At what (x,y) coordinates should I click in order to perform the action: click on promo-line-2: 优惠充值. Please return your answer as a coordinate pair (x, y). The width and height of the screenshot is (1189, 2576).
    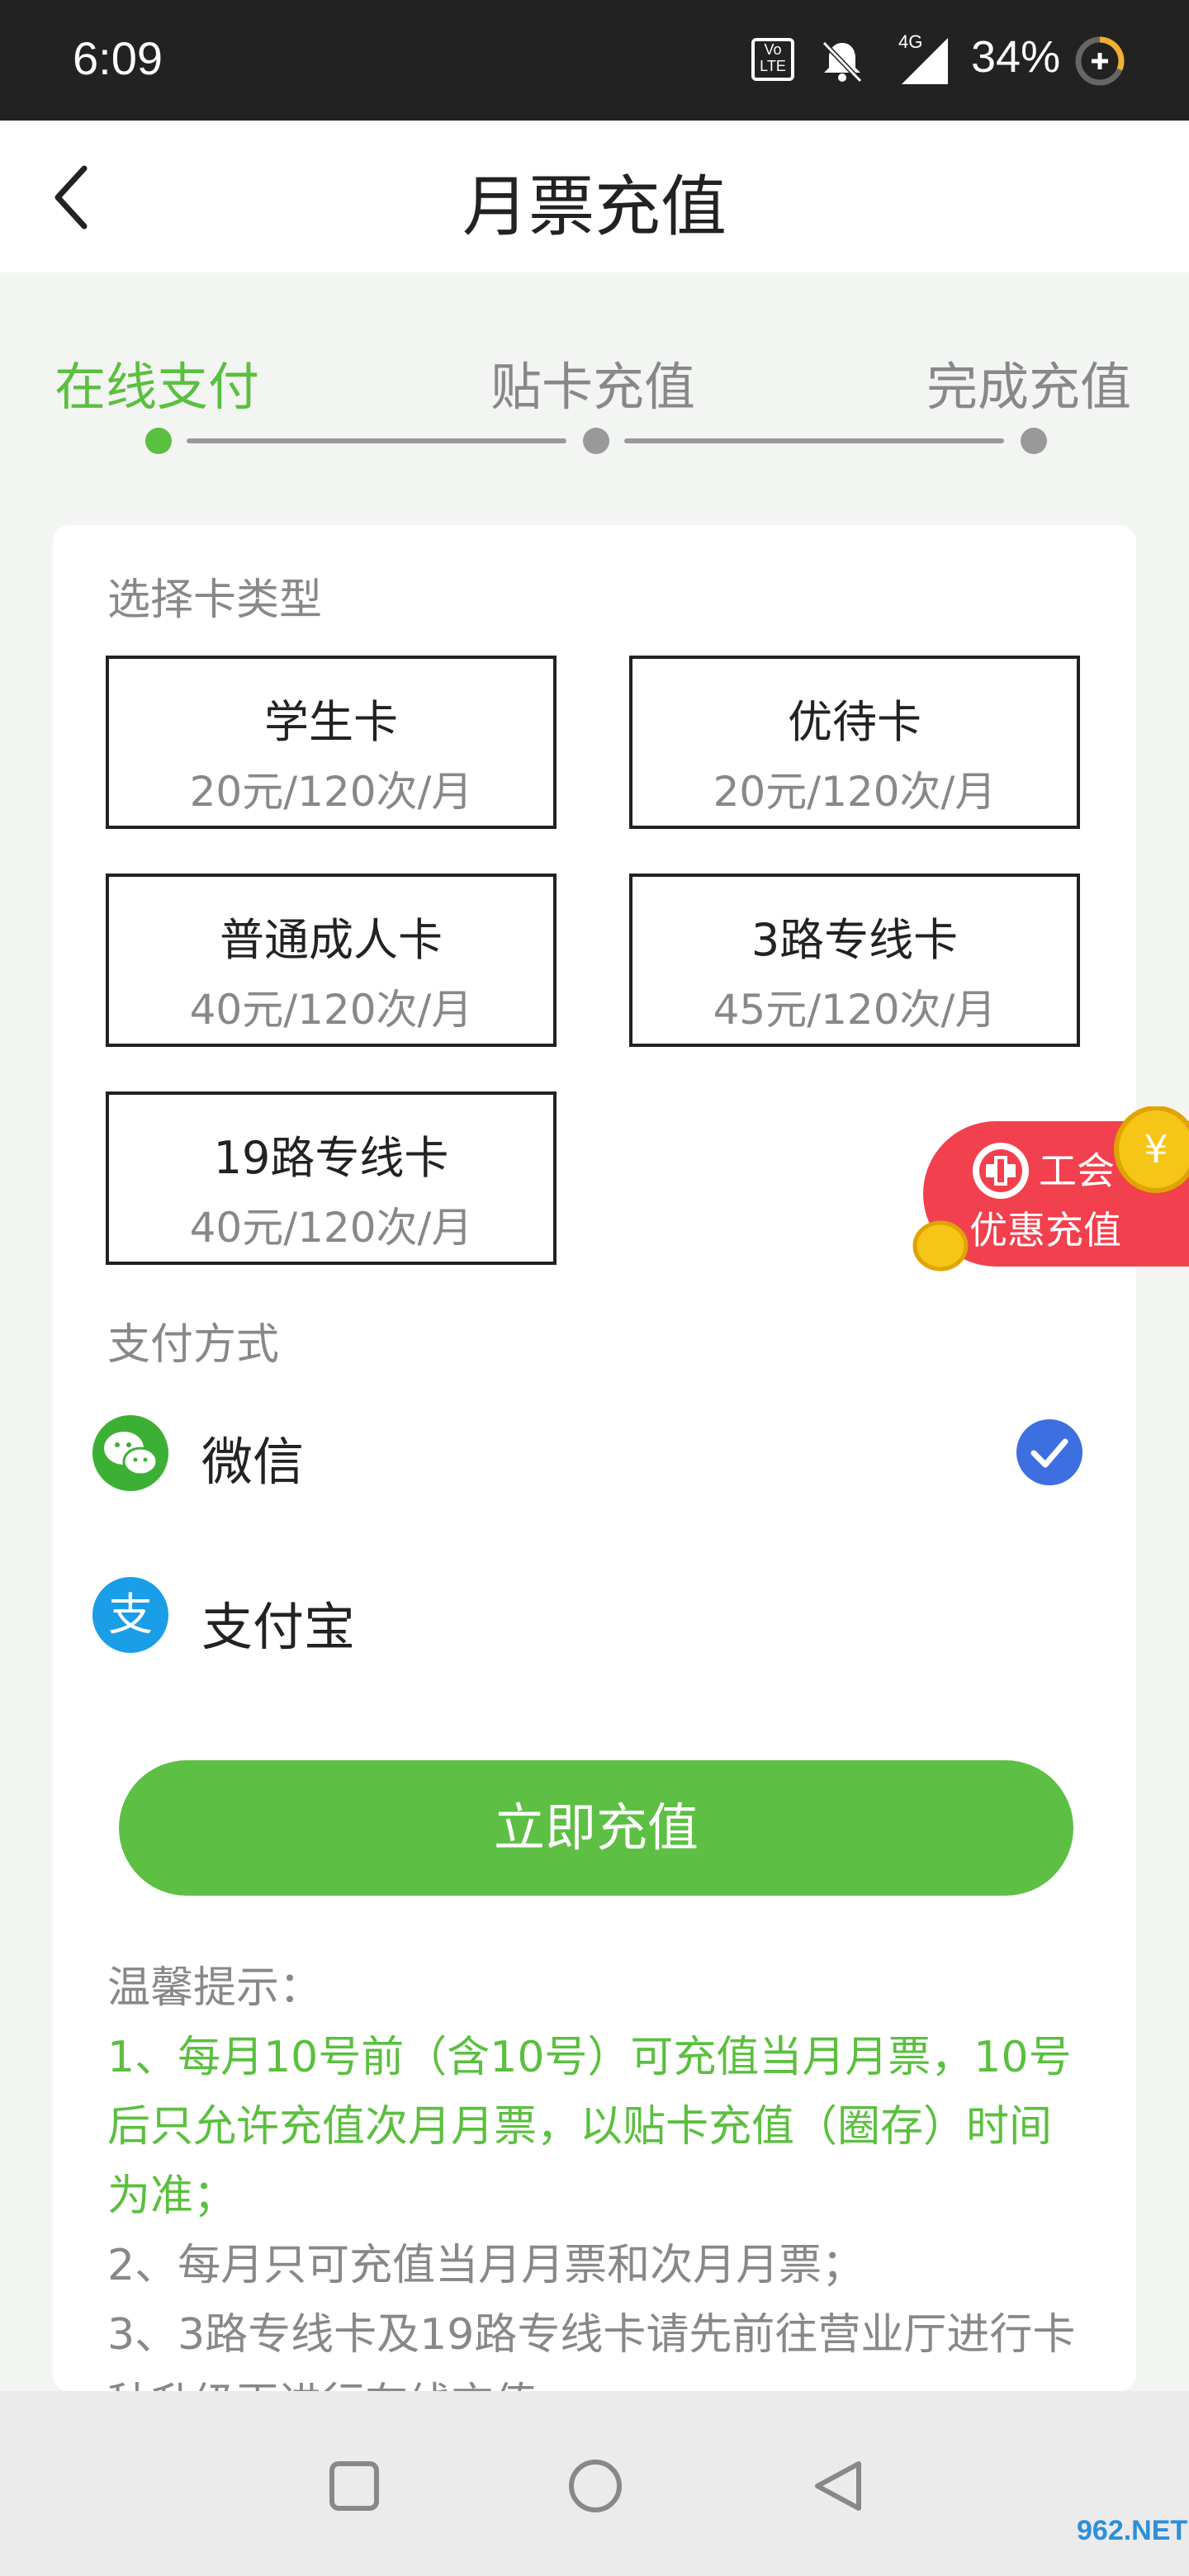
    Looking at the image, I should click on (1045, 1230).